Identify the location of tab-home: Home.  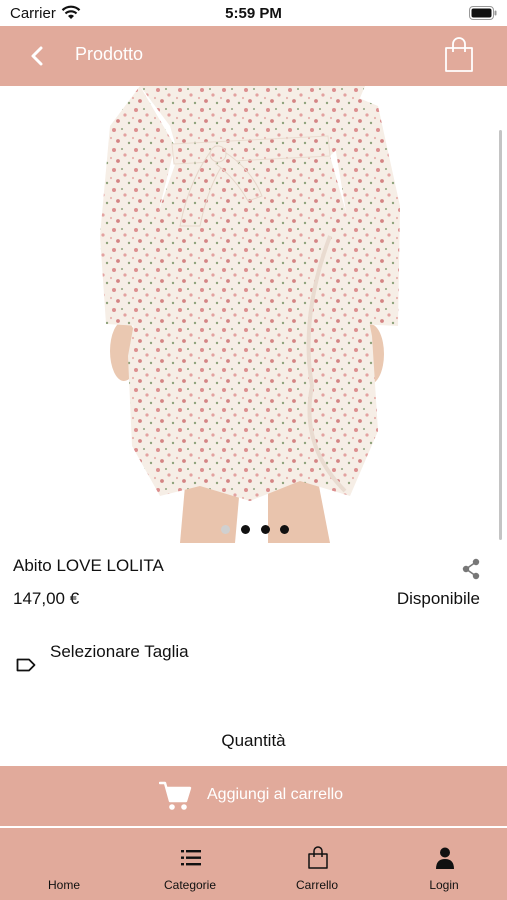
(64, 864).